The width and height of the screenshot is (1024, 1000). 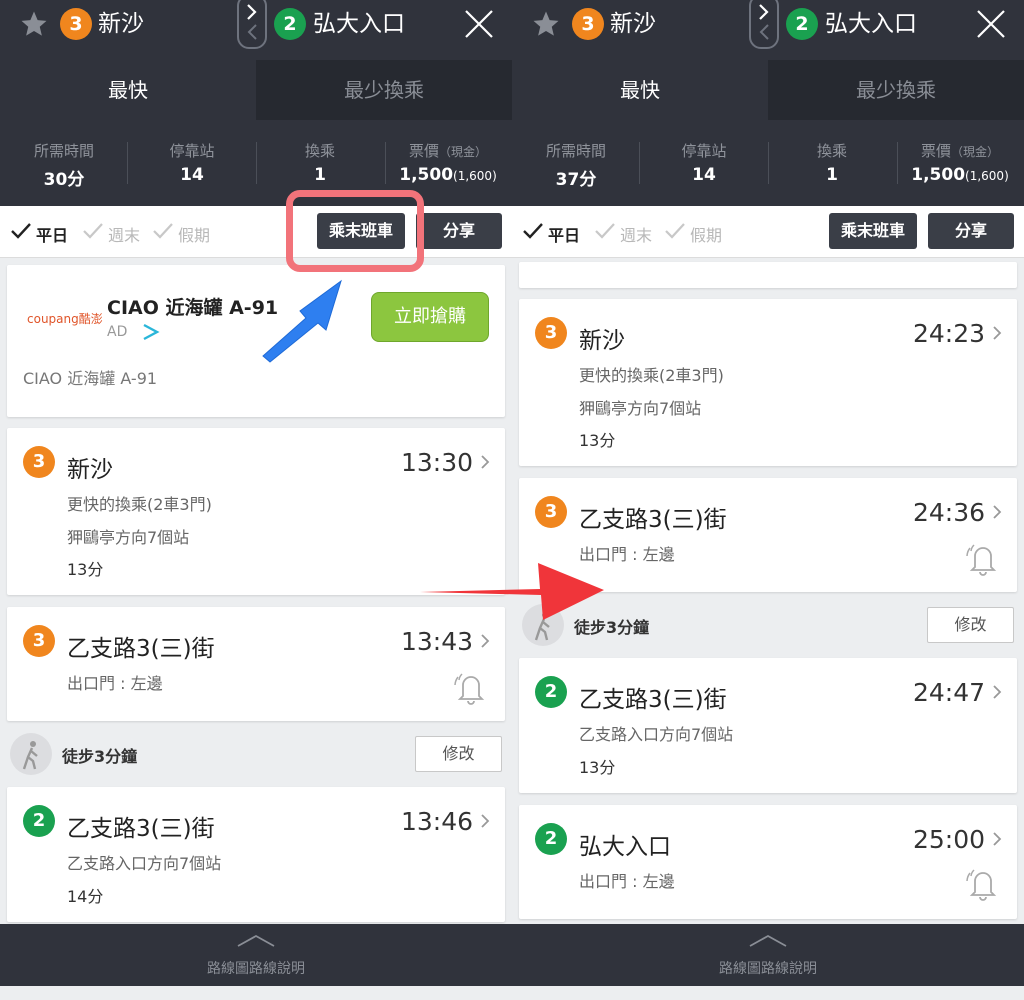 What do you see at coordinates (151, 332) in the screenshot?
I see `play-icon` at bounding box center [151, 332].